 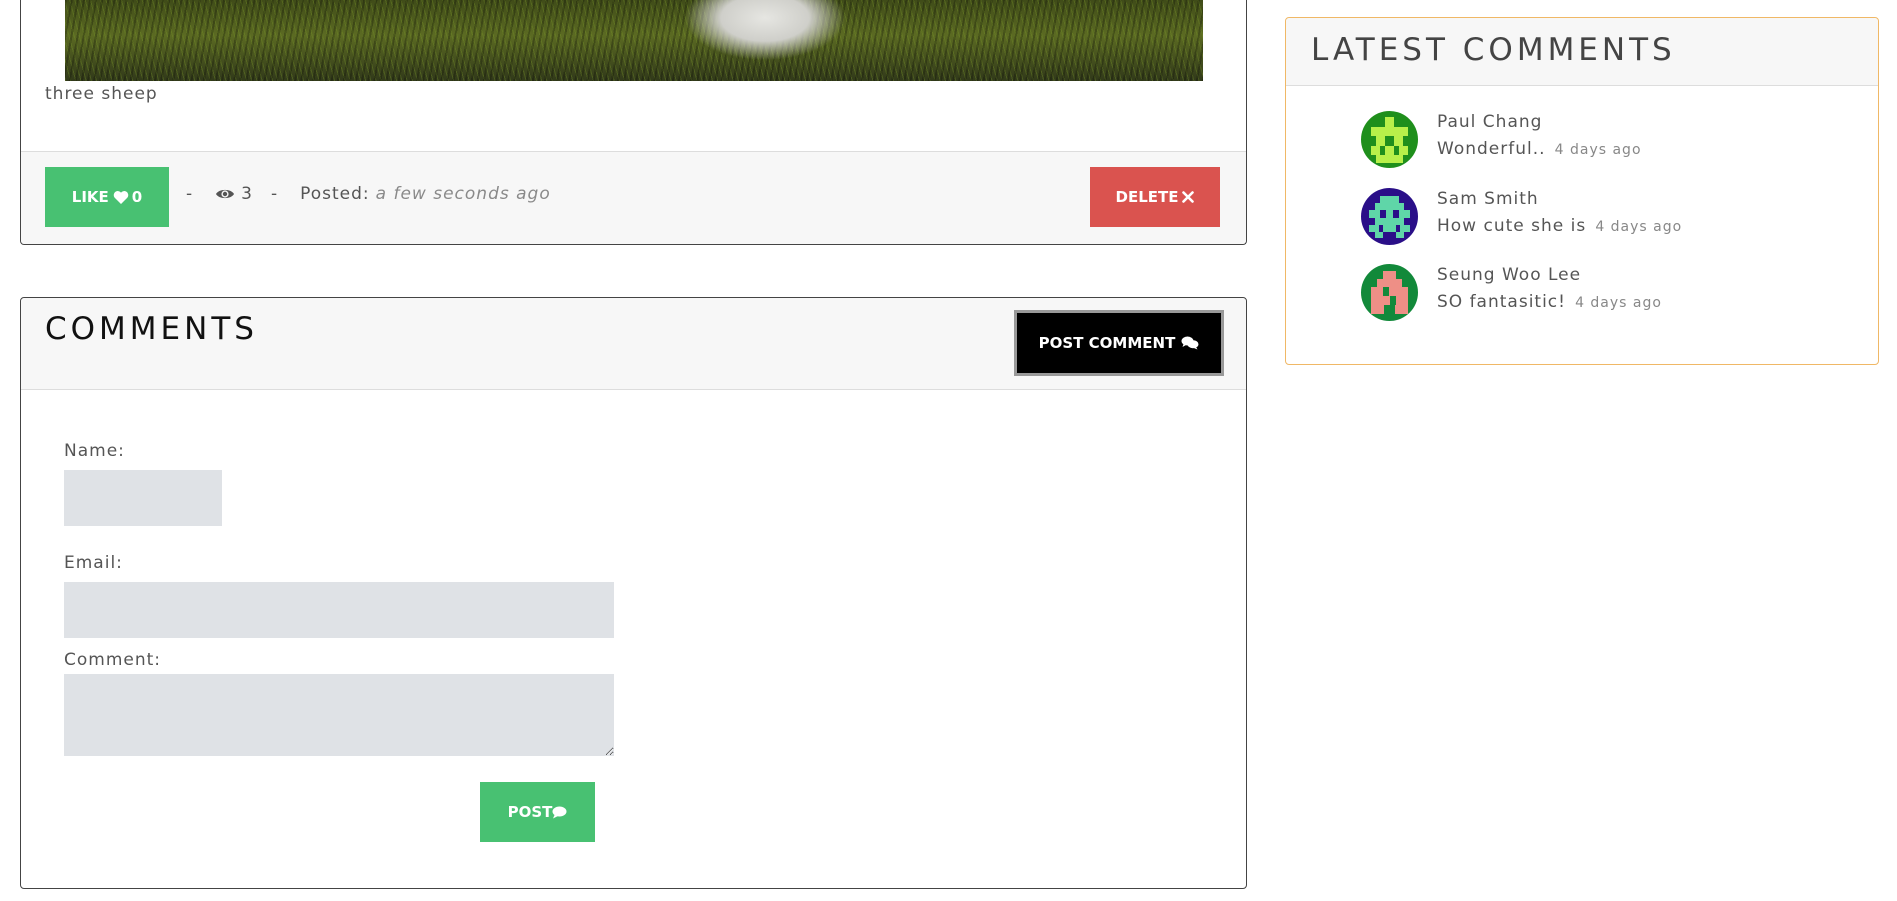 What do you see at coordinates (1509, 275) in the screenshot?
I see `comment-author: Seung Woo Lee` at bounding box center [1509, 275].